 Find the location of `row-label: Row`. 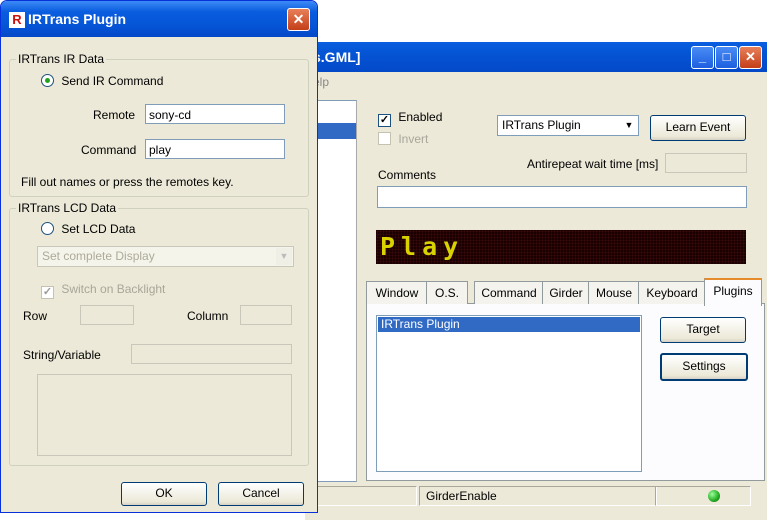

row-label: Row is located at coordinates (35, 316).